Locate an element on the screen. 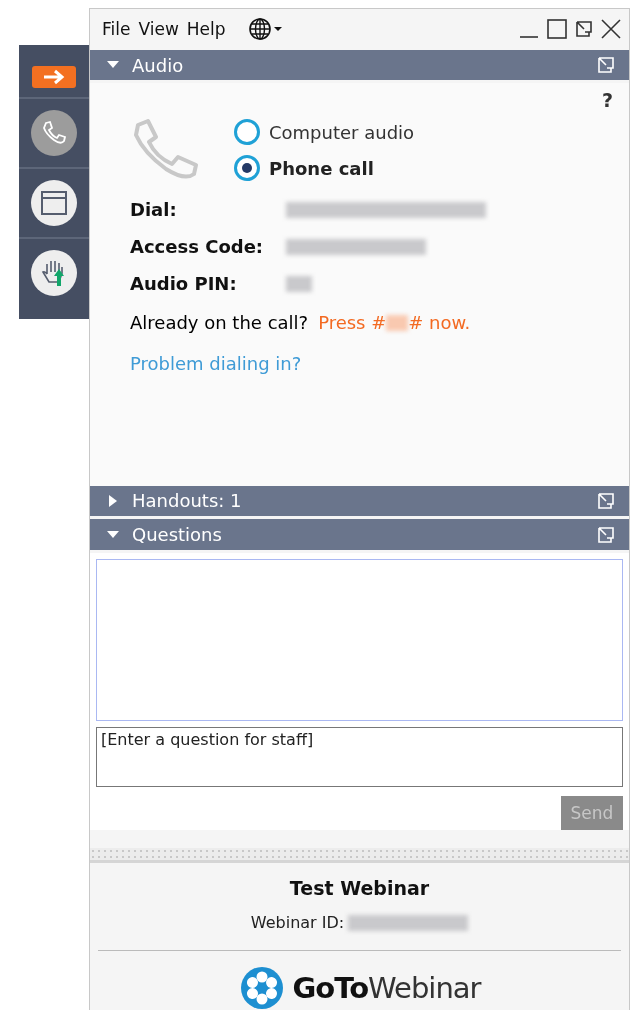 Image resolution: width=641 pixels, height=1010 pixels. panel-title: Questions is located at coordinates (177, 535).